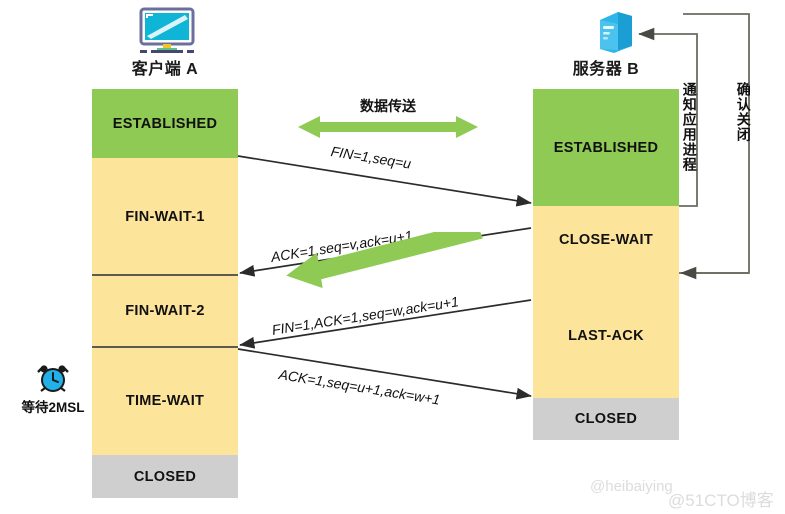 This screenshot has height=514, width=785. Describe the element at coordinates (53, 379) in the screenshot. I see `alarm-clock-icon` at that location.